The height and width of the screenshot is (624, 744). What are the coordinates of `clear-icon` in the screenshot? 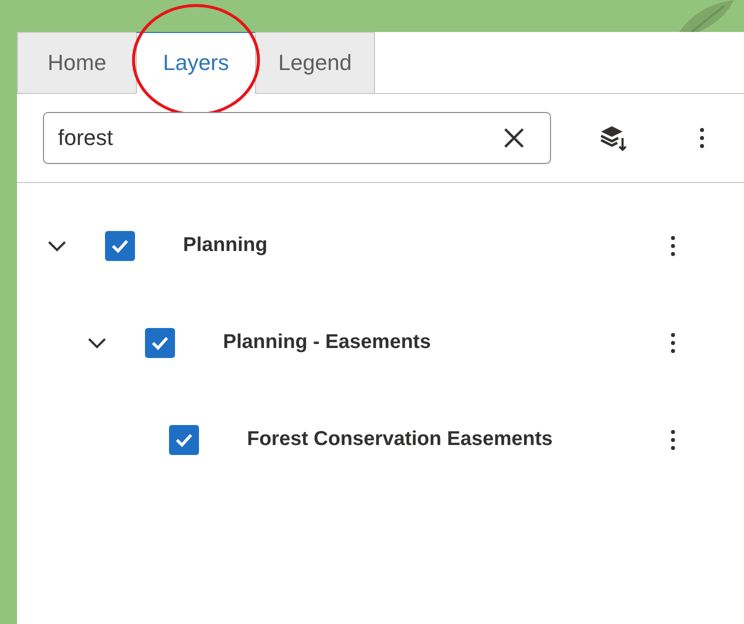 It's located at (514, 138).